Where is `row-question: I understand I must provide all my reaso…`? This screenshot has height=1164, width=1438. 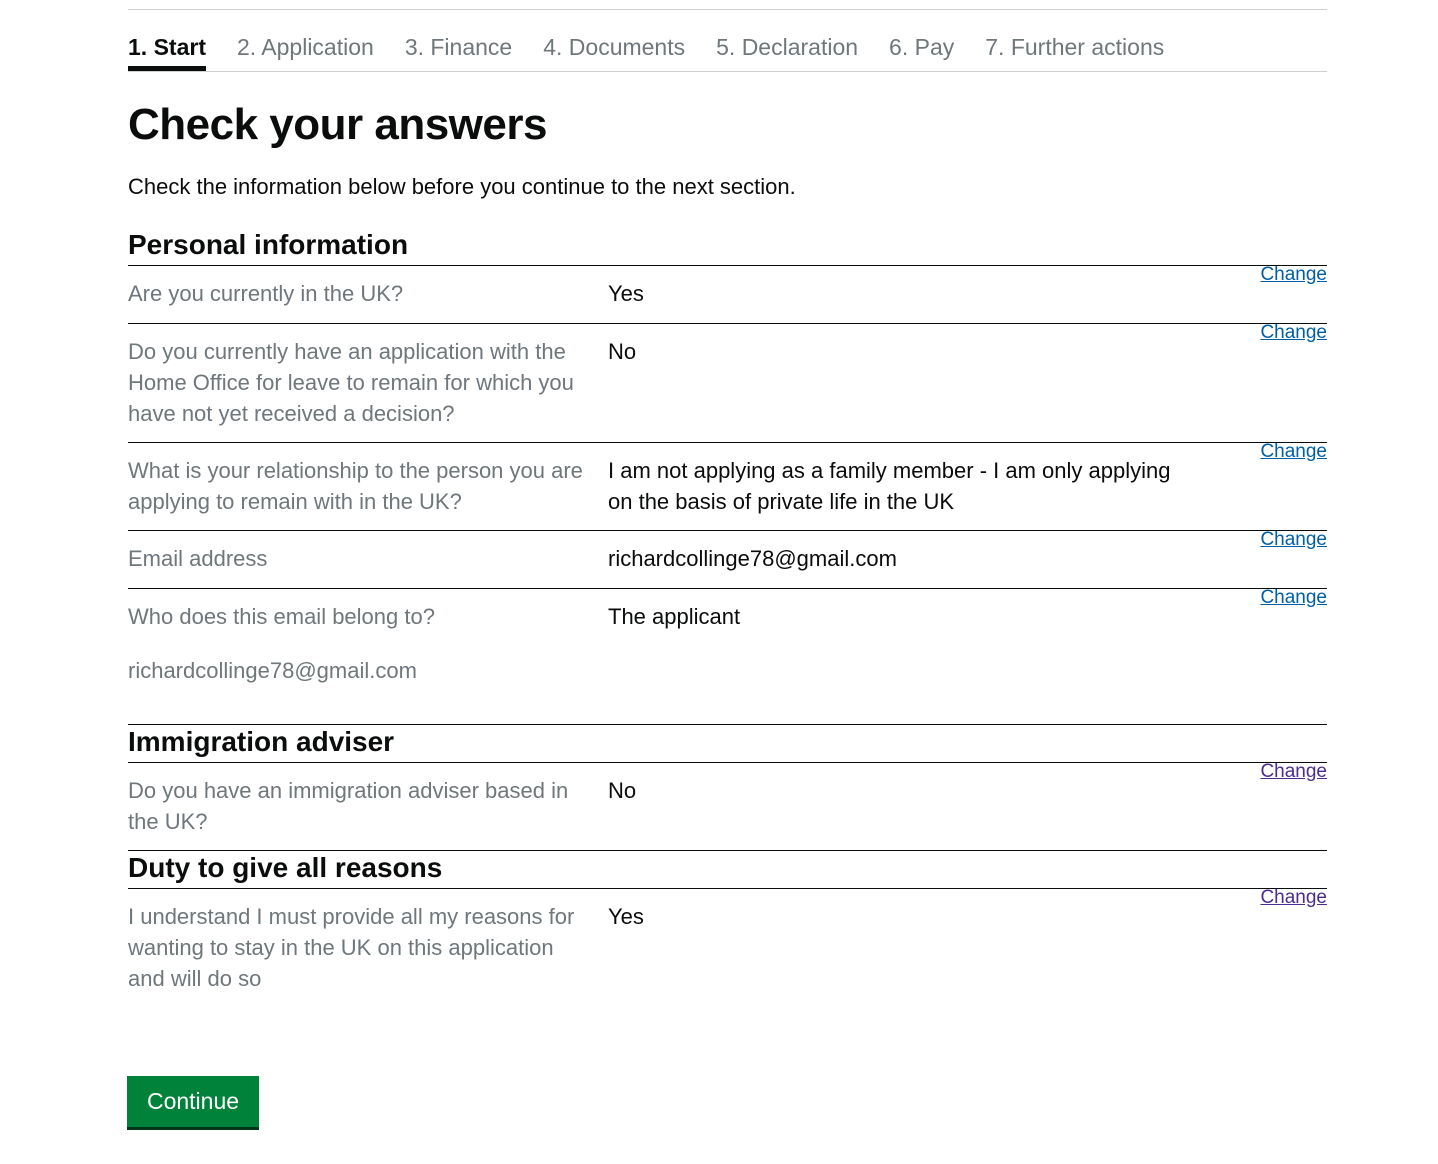 row-question: I understand I must provide all my reaso… is located at coordinates (351, 947).